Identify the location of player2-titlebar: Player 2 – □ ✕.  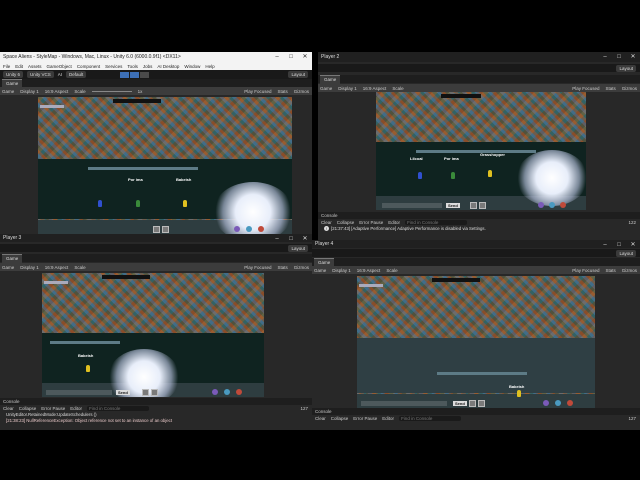
(479, 57).